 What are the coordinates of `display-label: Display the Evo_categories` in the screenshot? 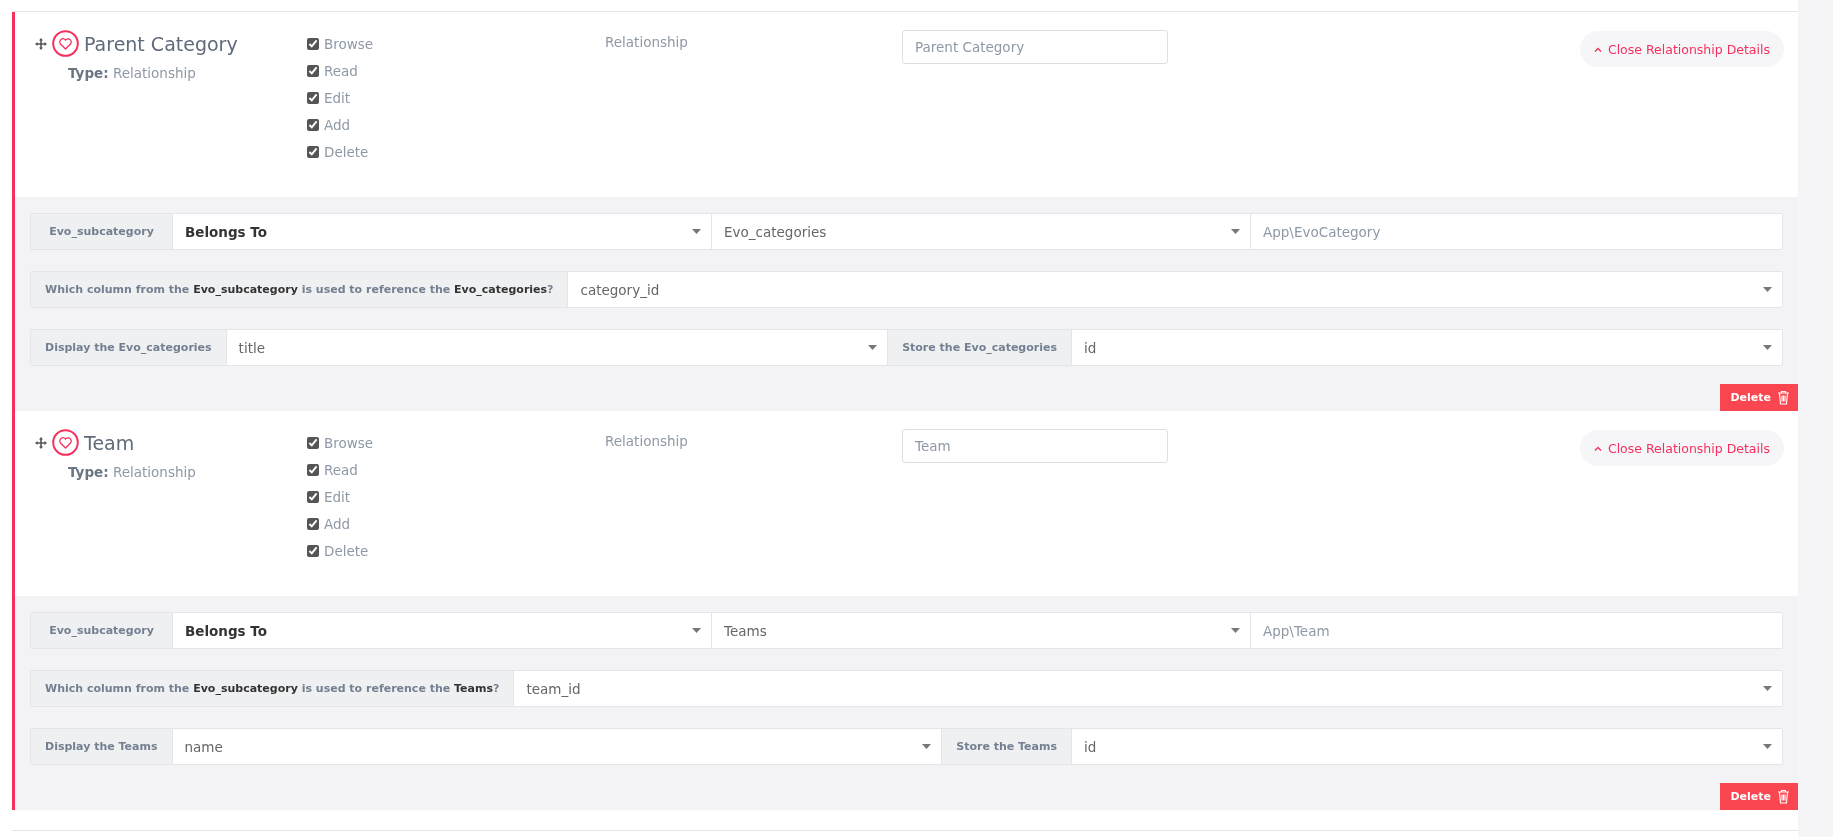 It's located at (128, 347).